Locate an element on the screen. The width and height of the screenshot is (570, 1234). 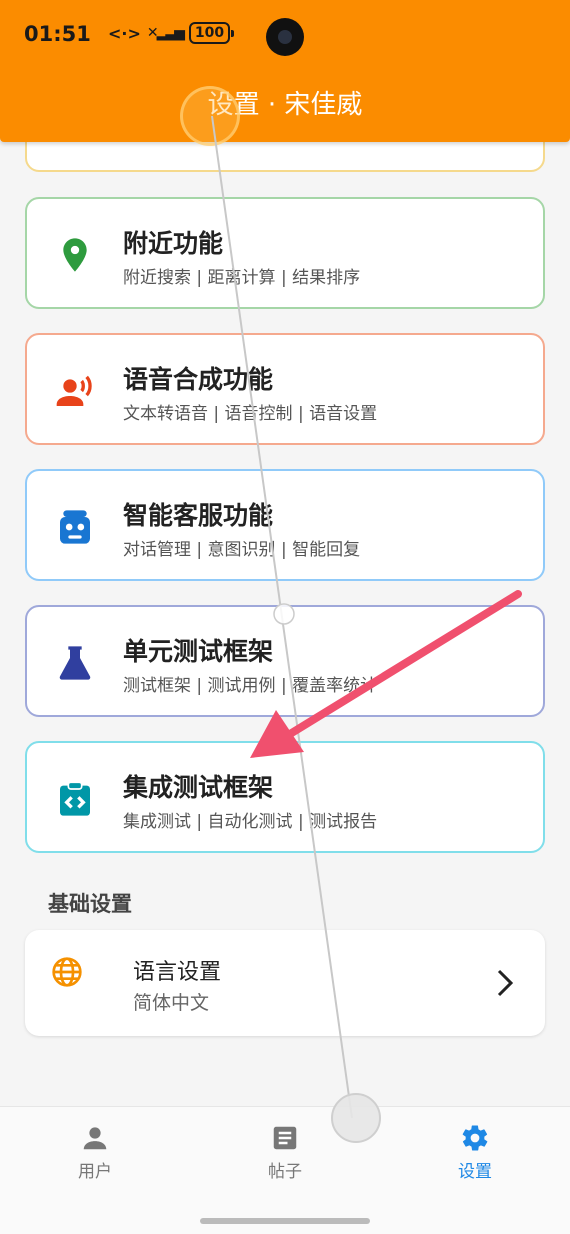
gear-icon is located at coordinates (475, 1138).